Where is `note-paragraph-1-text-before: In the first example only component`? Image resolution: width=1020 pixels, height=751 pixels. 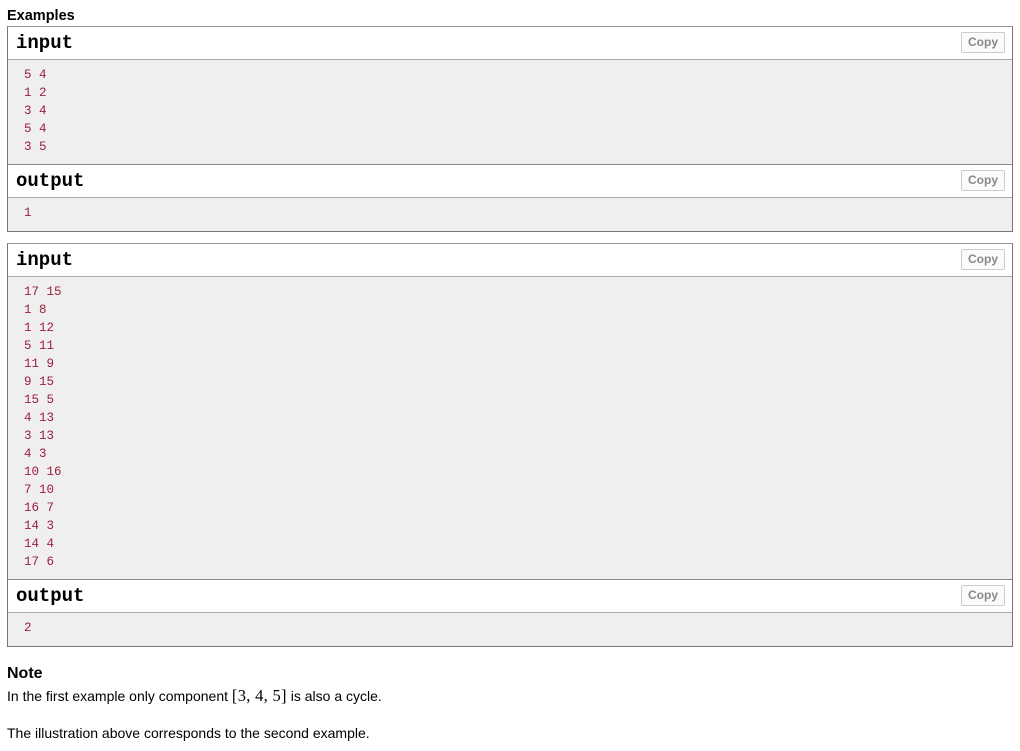 note-paragraph-1-text-before: In the first example only component is located at coordinates (119, 696).